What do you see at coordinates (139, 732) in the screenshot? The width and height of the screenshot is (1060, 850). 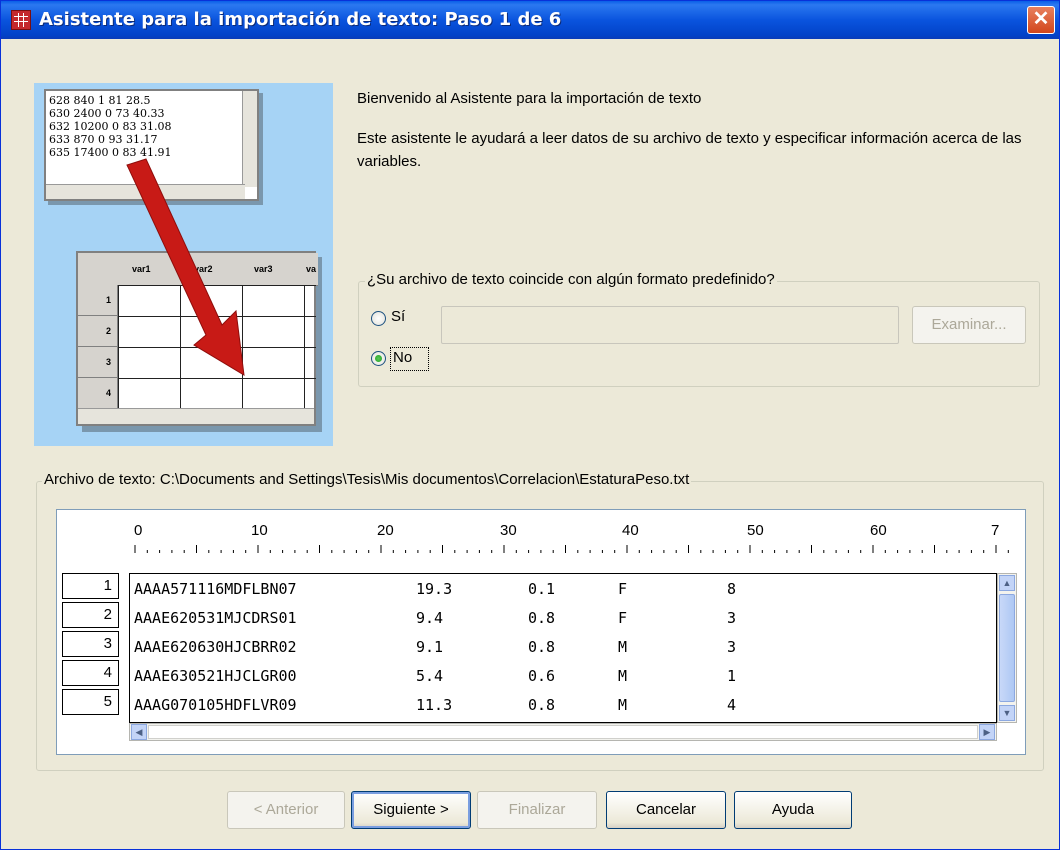 I see `scroll-left-icon: ◀` at bounding box center [139, 732].